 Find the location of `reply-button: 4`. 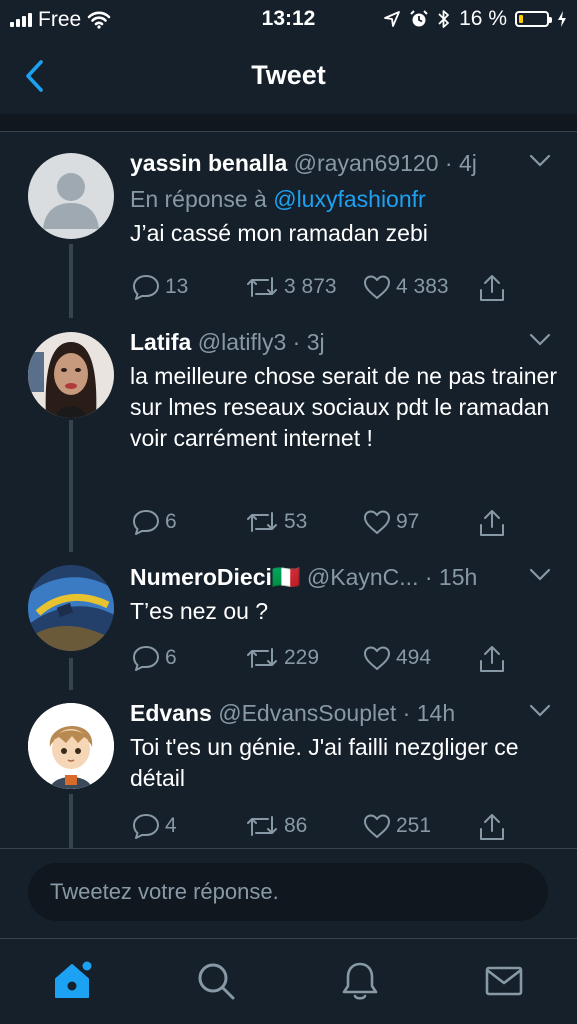

reply-button: 4 is located at coordinates (154, 826).